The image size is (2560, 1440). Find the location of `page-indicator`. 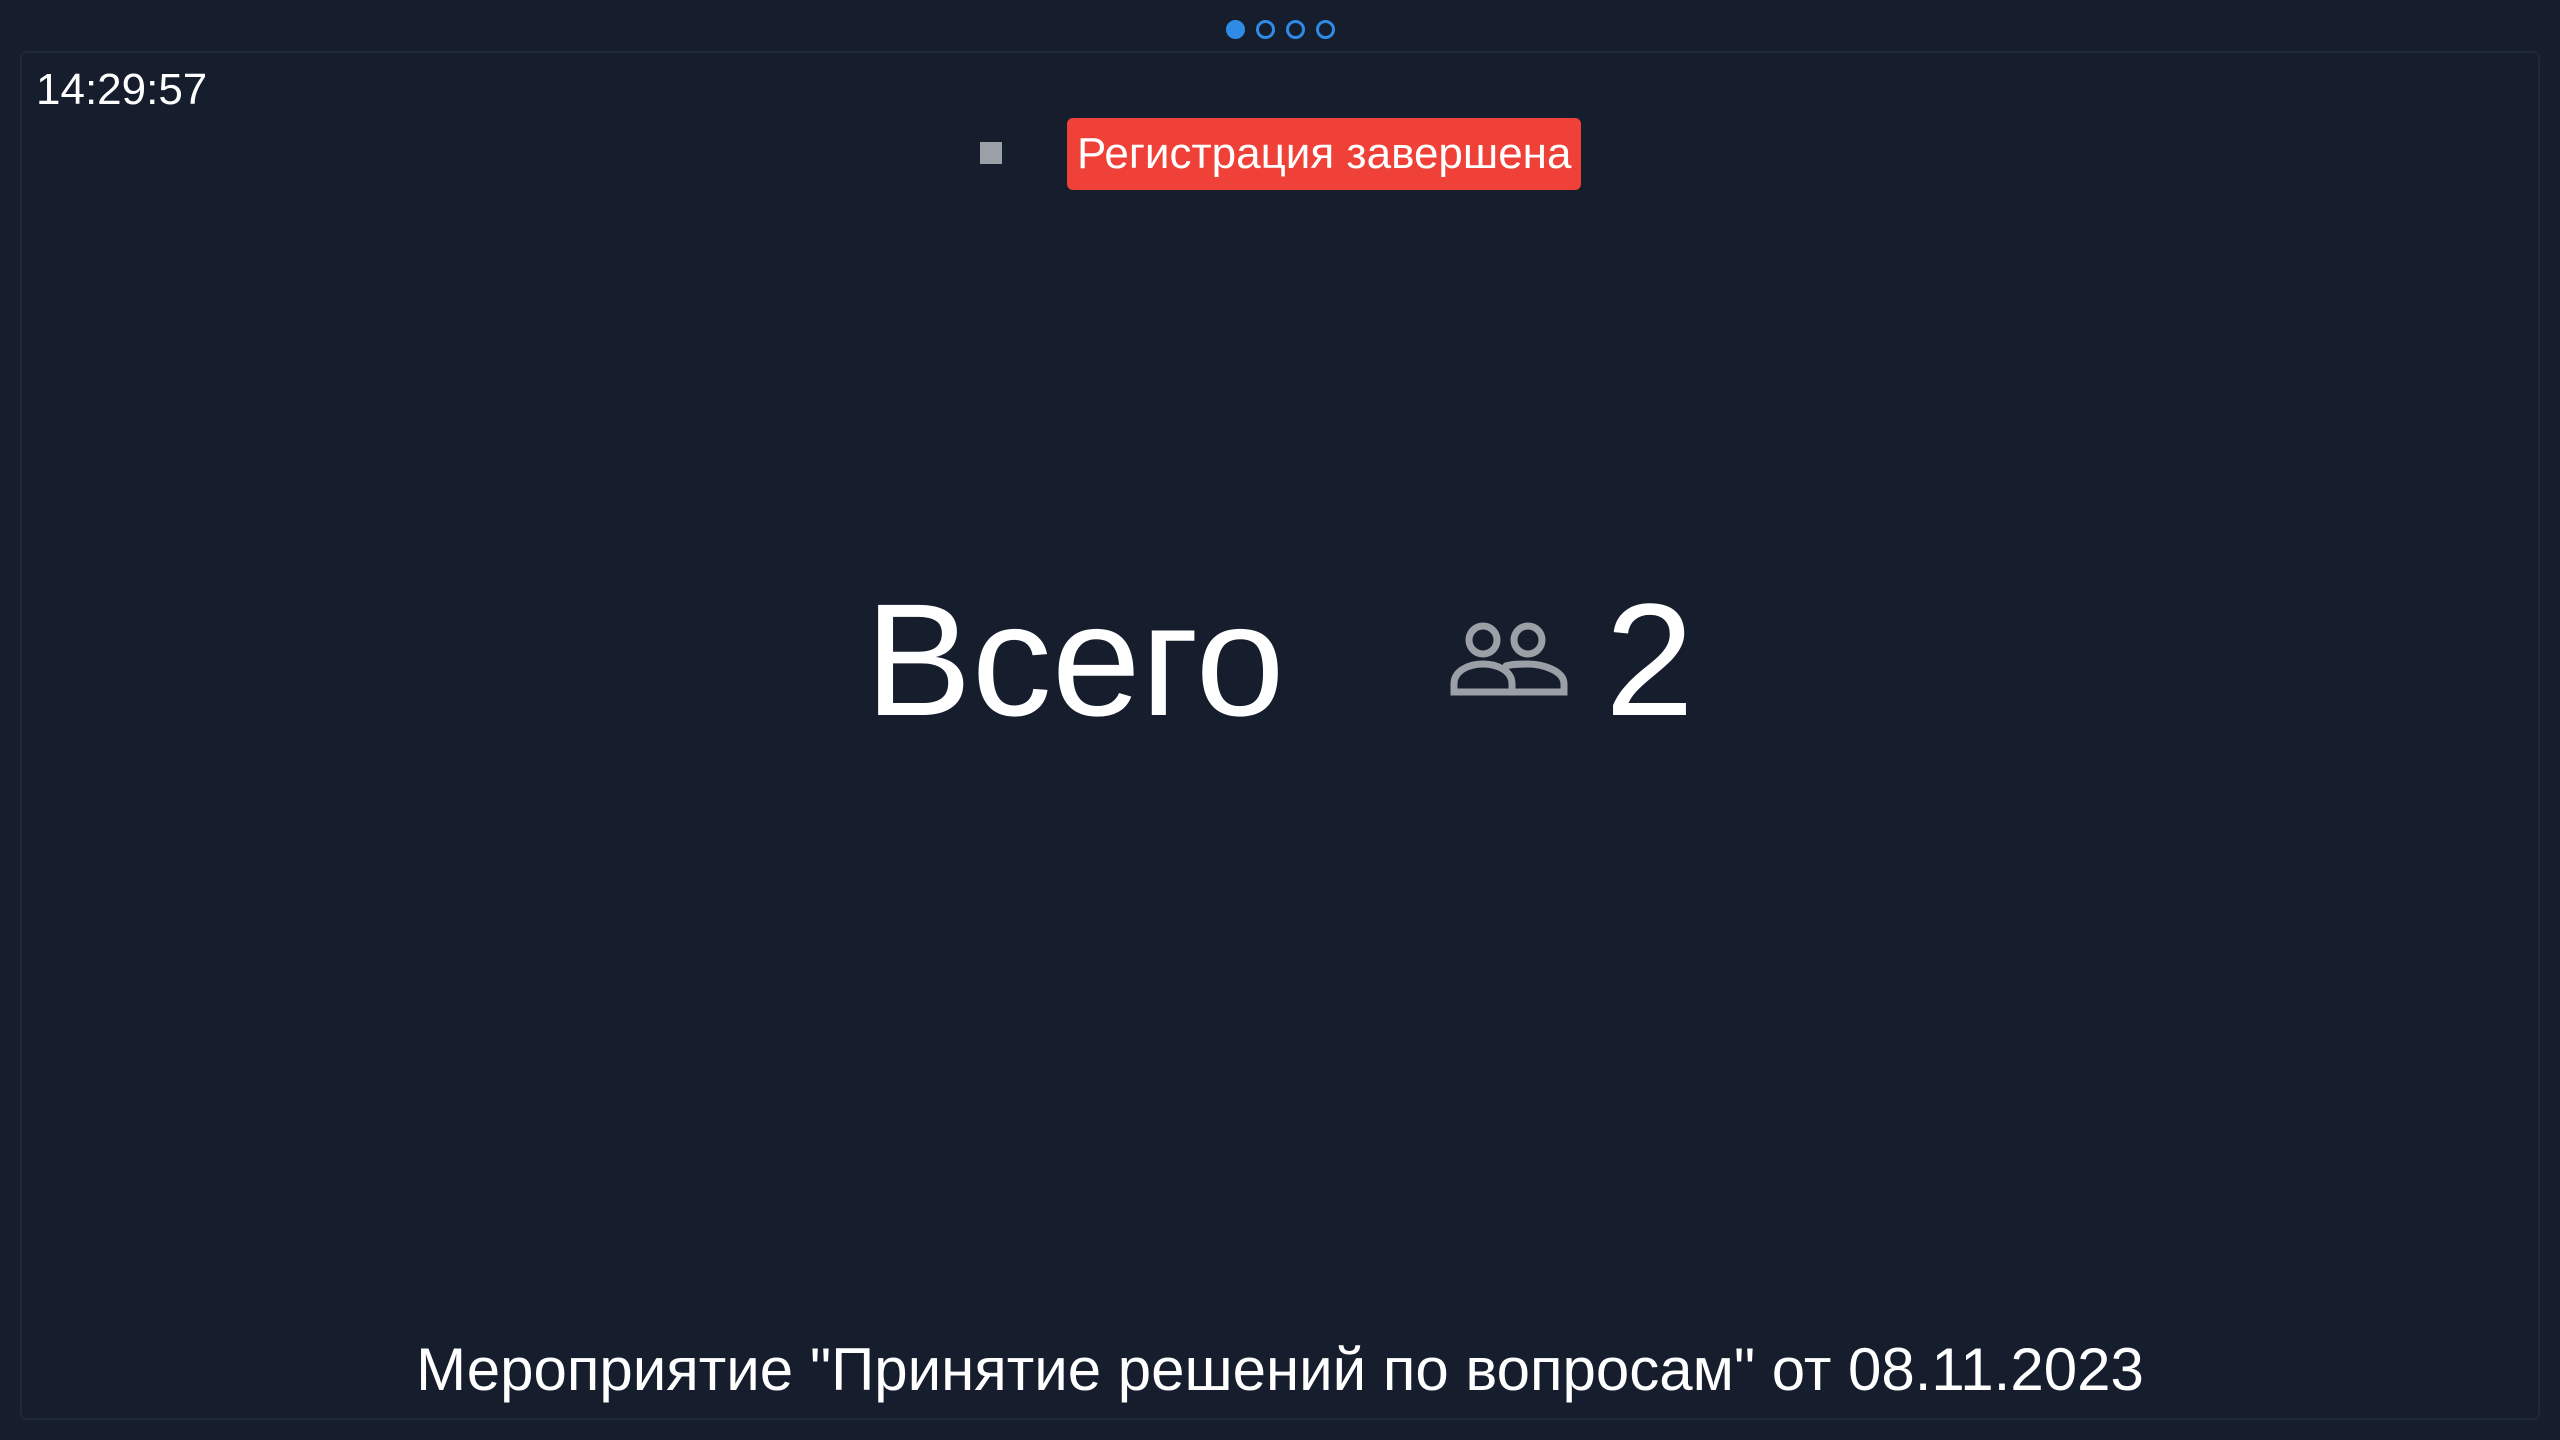

page-indicator is located at coordinates (1280, 30).